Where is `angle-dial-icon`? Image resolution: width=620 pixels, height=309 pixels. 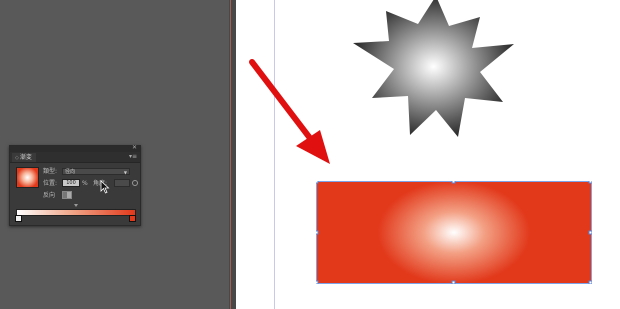
angle-dial-icon is located at coordinates (135, 183).